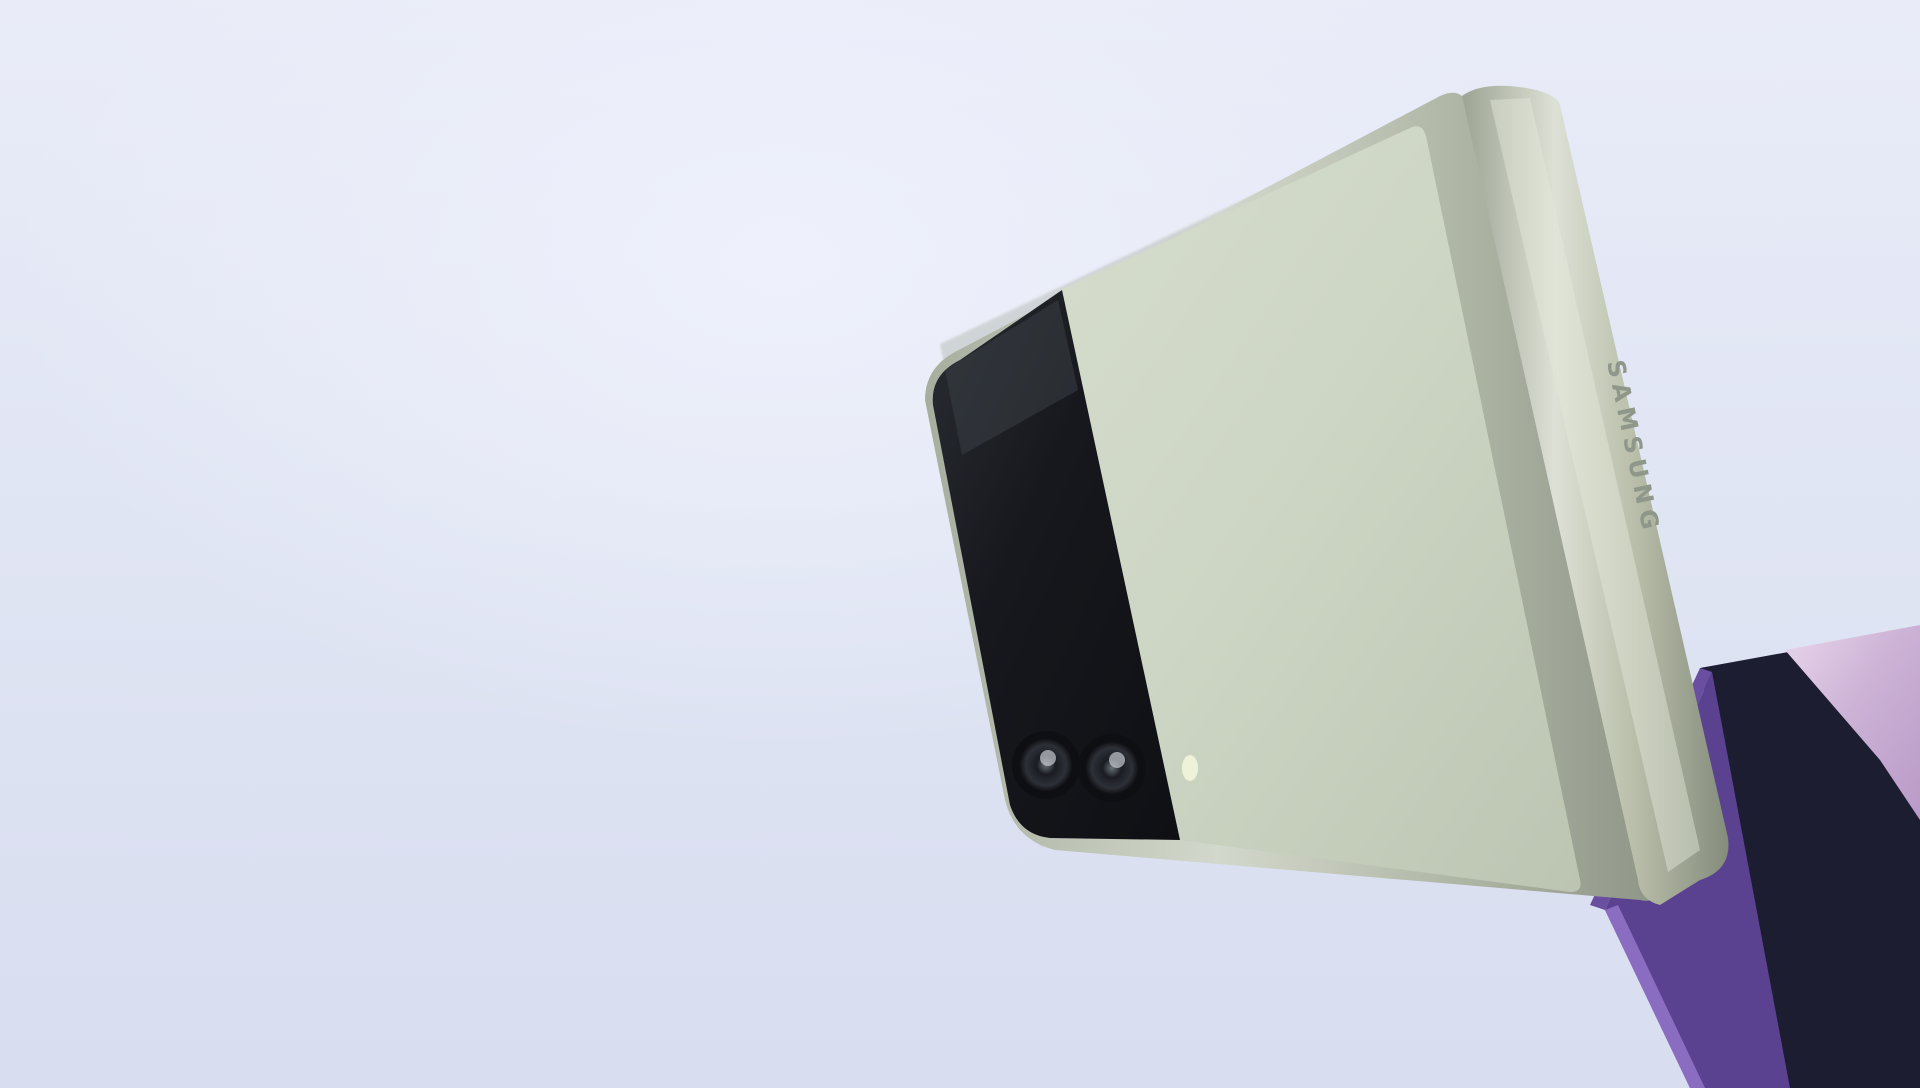 The image size is (1920, 1088). I want to click on flash-icon, so click(1190, 768).